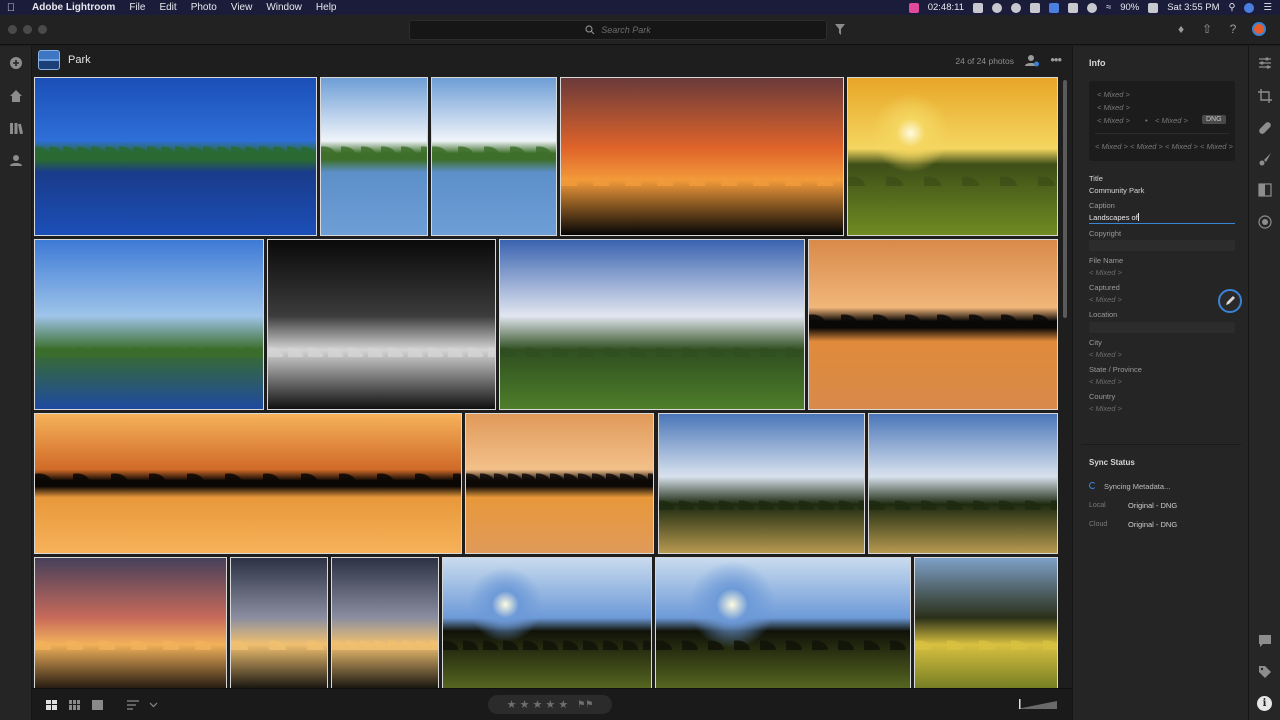  Describe the element at coordinates (1162, 327) in the screenshot. I see `location-field` at that location.